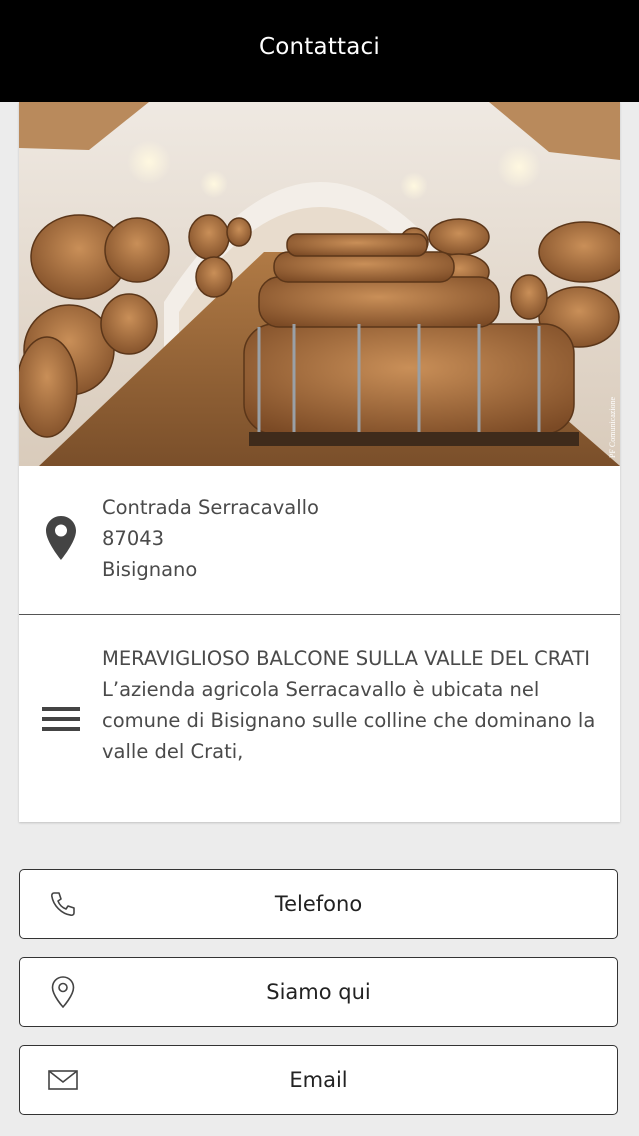  I want to click on page-title: Contattaci, so click(319, 47).